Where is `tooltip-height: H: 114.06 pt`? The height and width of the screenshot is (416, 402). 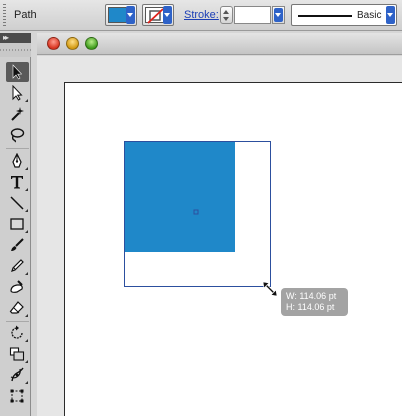
tooltip-height: H: 114.06 pt is located at coordinates (310, 307).